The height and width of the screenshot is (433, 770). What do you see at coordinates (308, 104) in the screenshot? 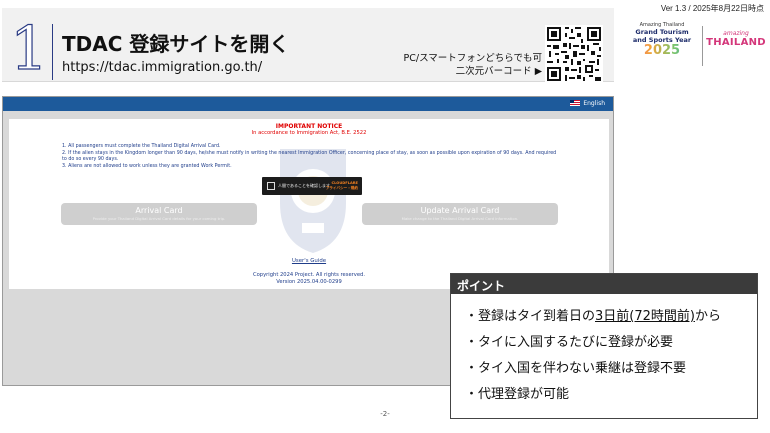
I see `site-topbar: English` at bounding box center [308, 104].